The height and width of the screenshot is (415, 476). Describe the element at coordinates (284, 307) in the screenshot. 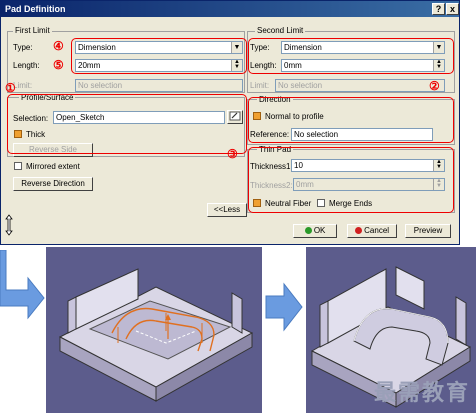

I see `arrow-right-icon` at that location.